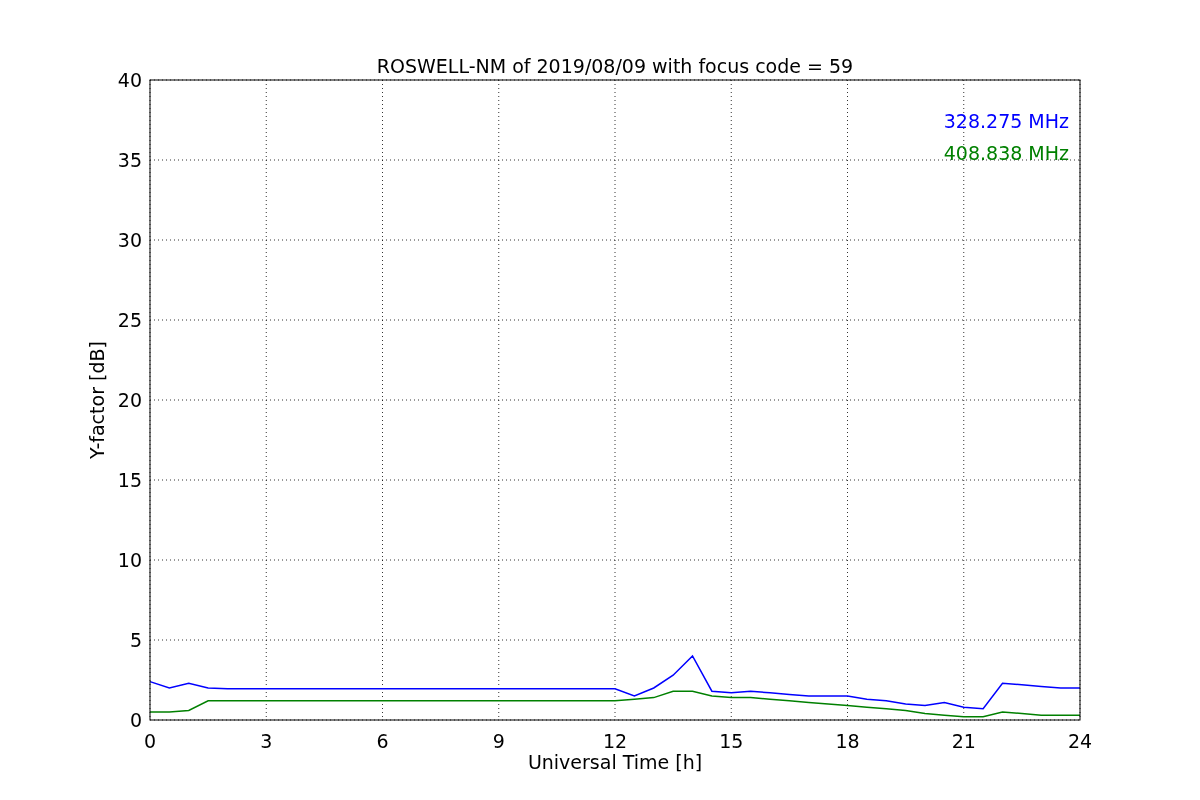 Image resolution: width=1200 pixels, height=800 pixels. What do you see at coordinates (498, 741) in the screenshot?
I see `x-tick-label: 9` at bounding box center [498, 741].